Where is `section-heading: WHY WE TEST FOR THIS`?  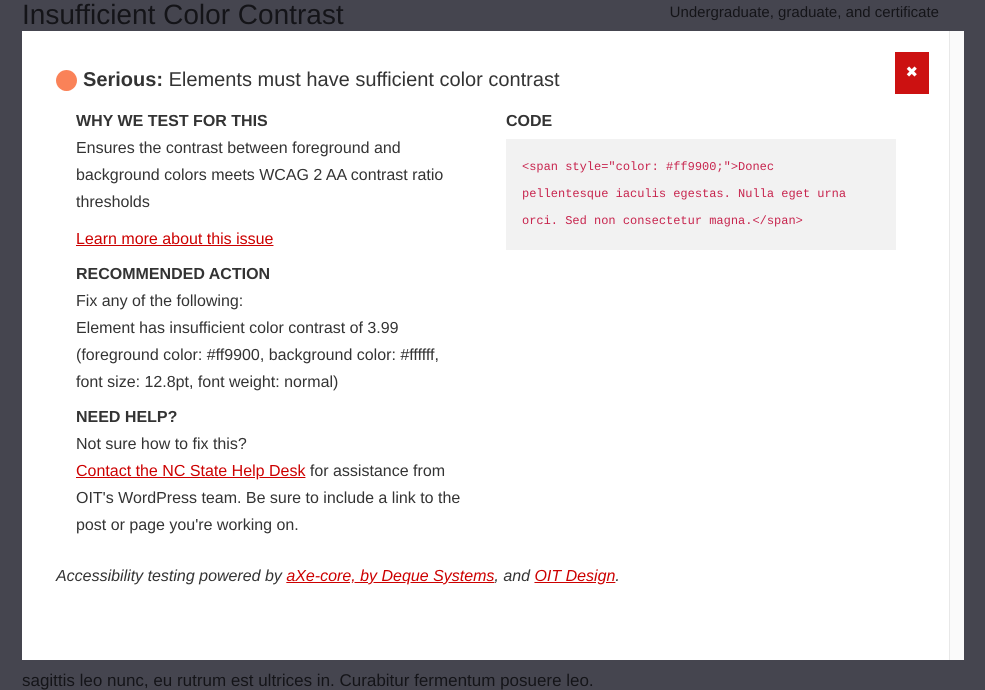
section-heading: WHY WE TEST FOR THIS is located at coordinates (172, 122).